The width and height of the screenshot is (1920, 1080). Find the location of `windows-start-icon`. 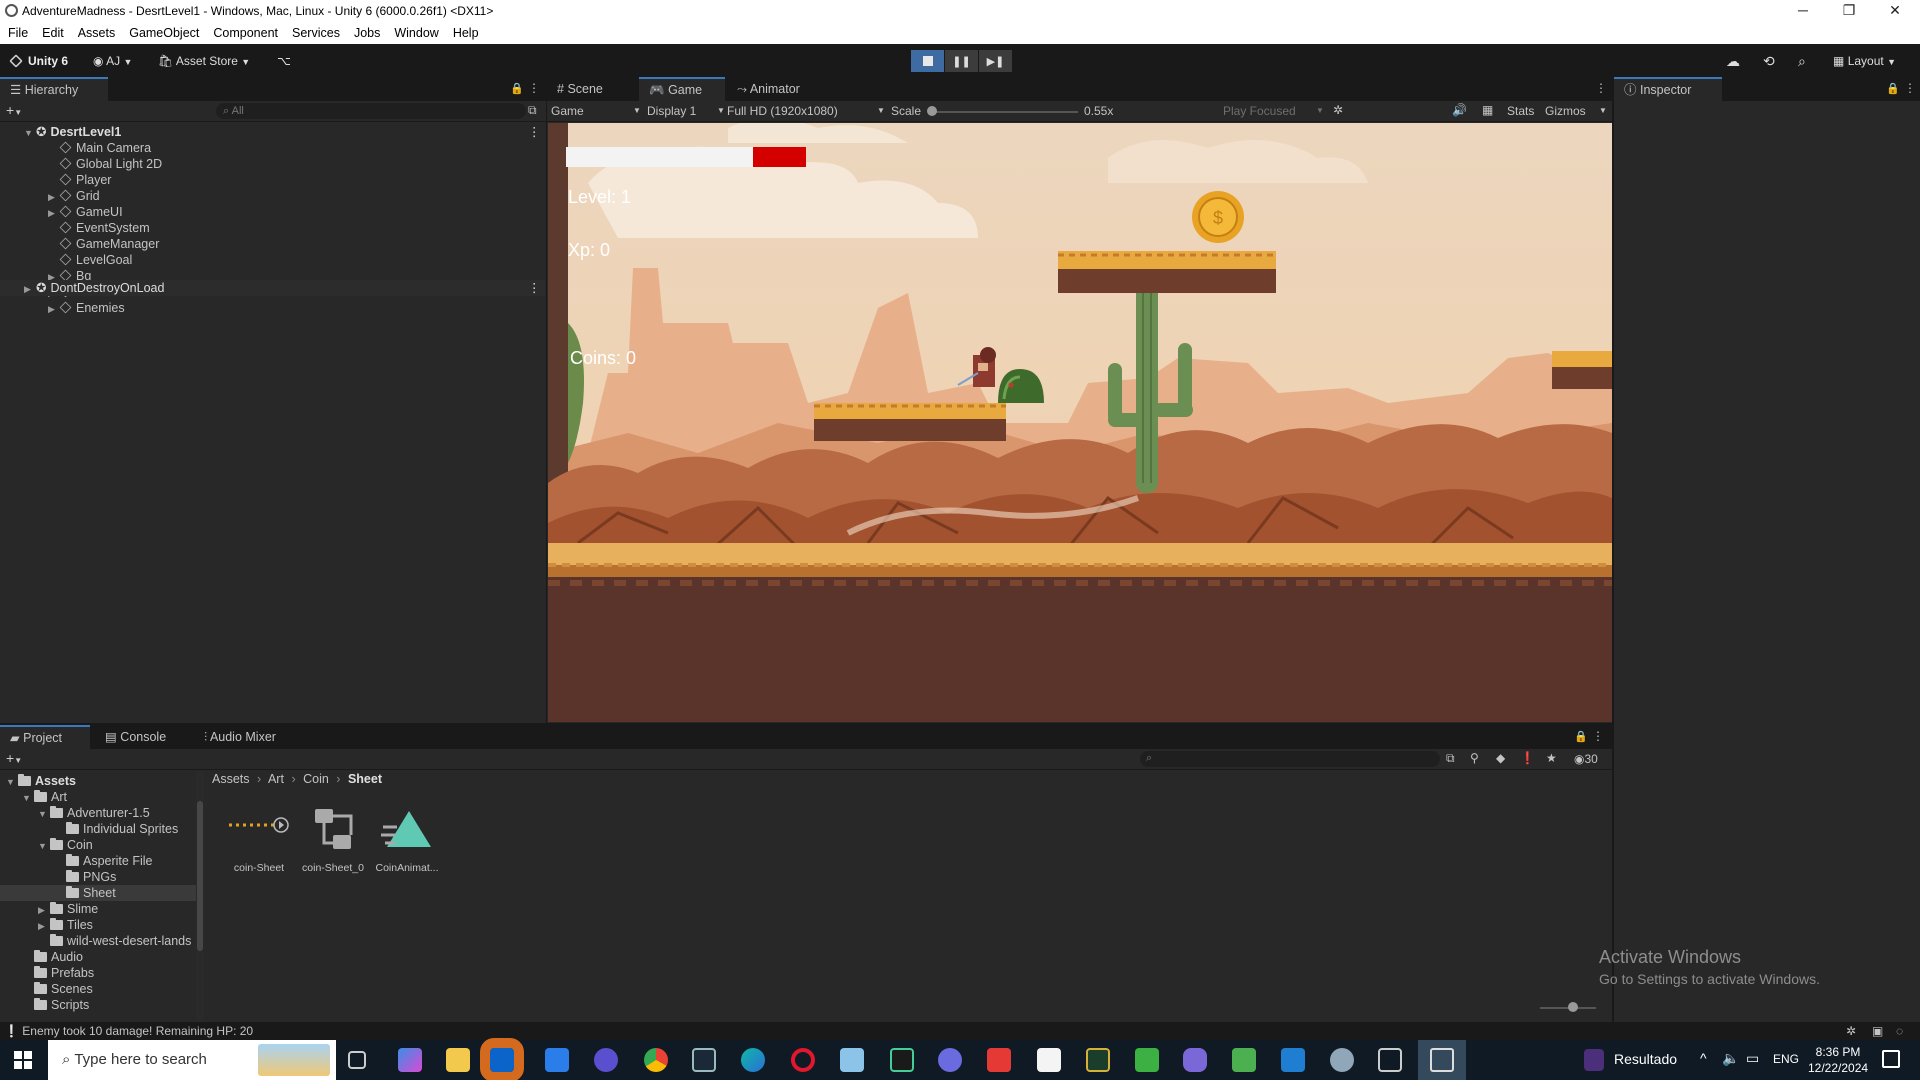

windows-start-icon is located at coordinates (23, 1060).